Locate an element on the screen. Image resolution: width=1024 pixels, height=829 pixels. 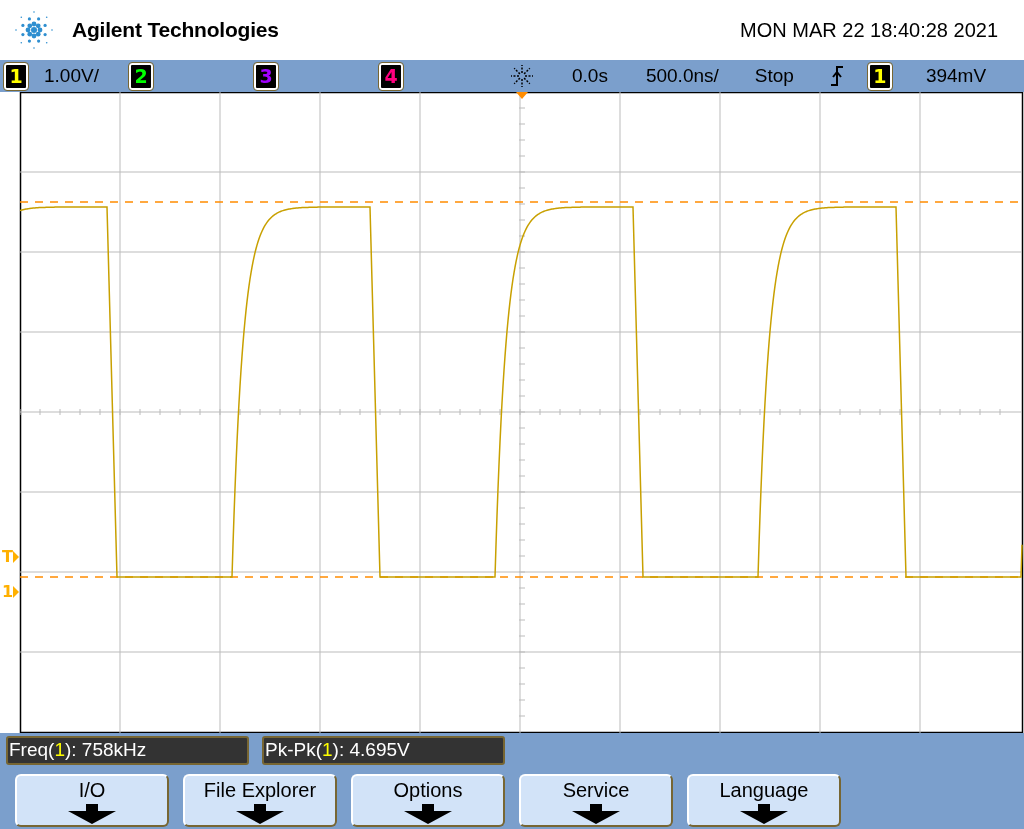
softkey-button: Service is located at coordinates (596, 800).